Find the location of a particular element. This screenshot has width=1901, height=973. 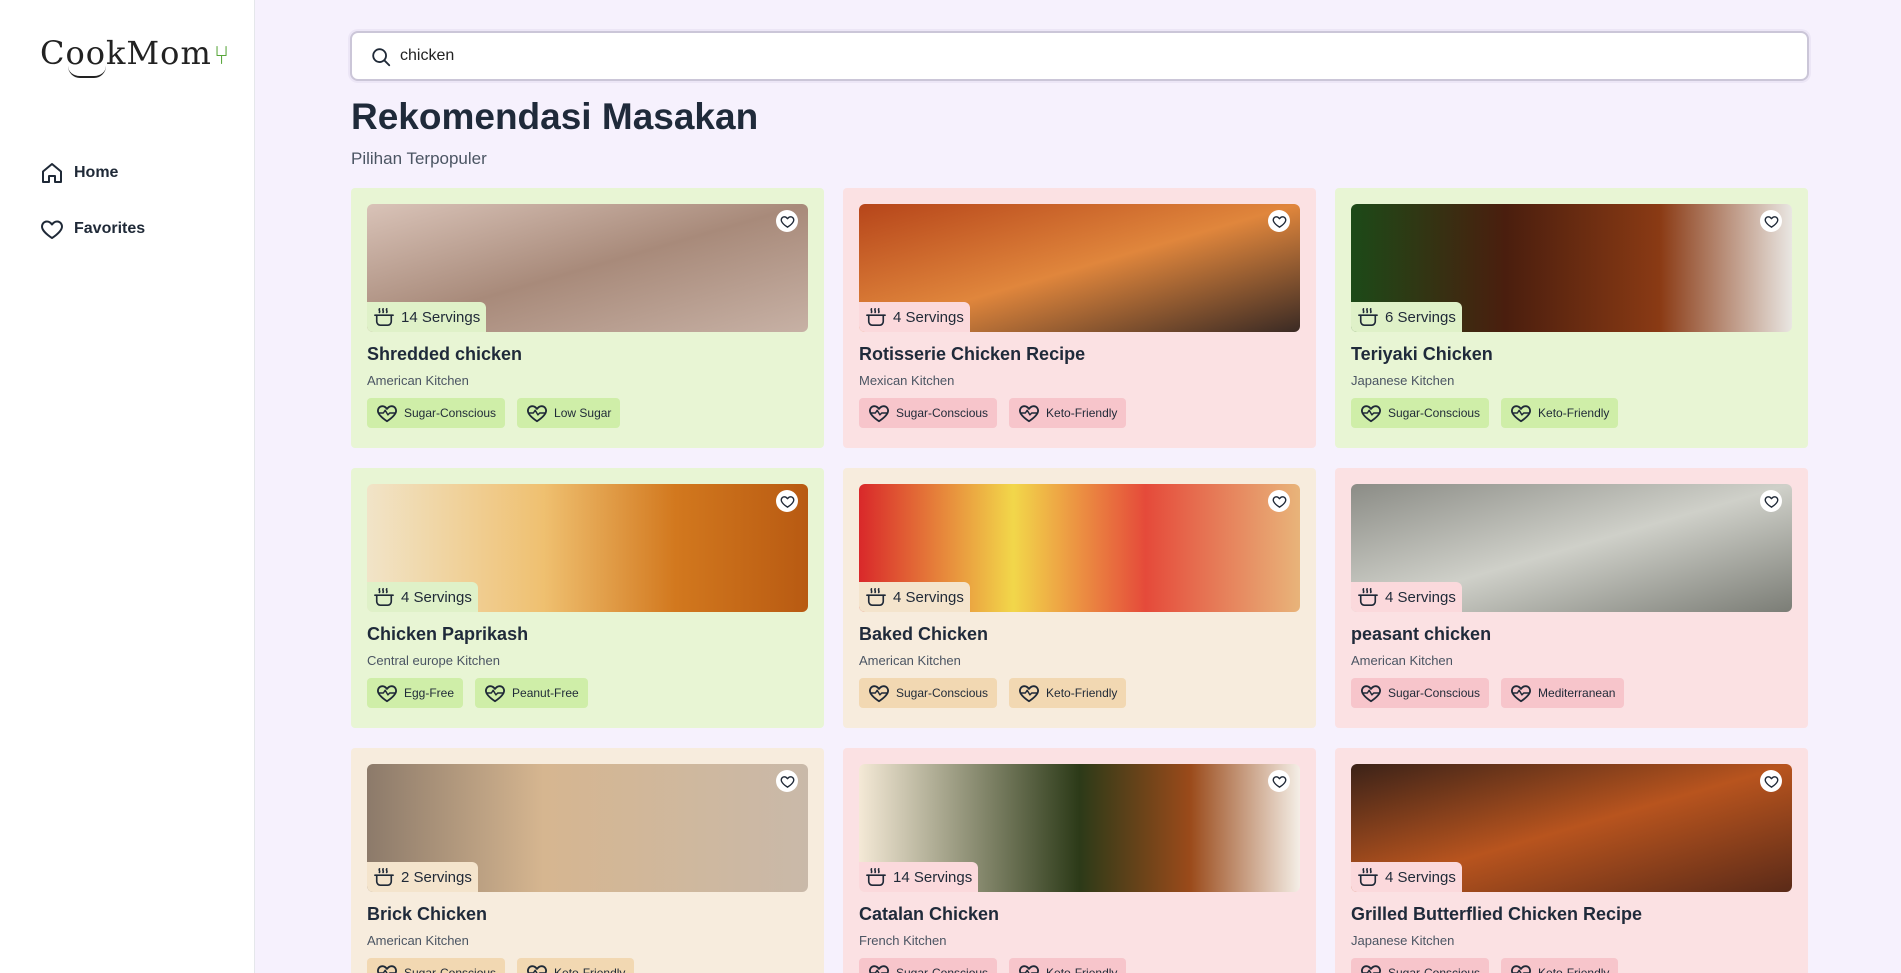

sidebar-item-home: Home is located at coordinates (92, 173).